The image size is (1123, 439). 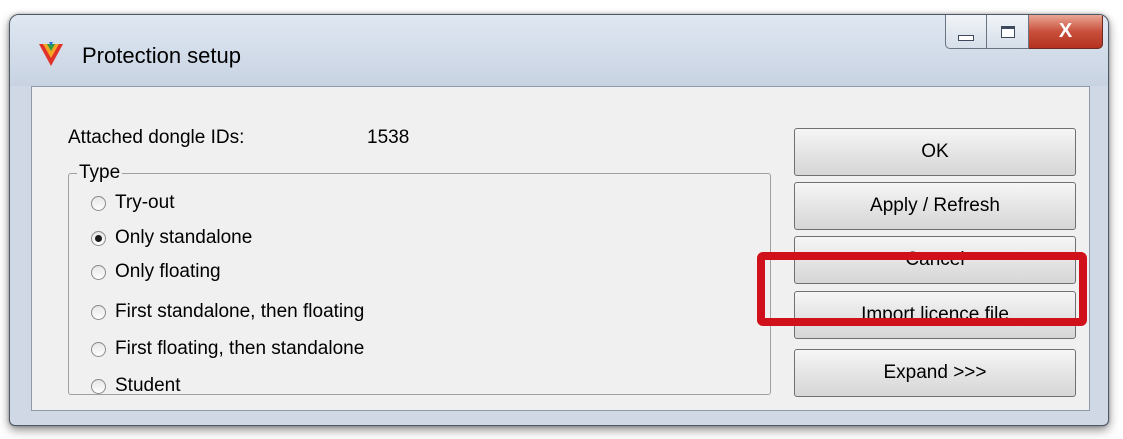 What do you see at coordinates (240, 348) in the screenshot?
I see `radio-label: First floating, then standalone` at bounding box center [240, 348].